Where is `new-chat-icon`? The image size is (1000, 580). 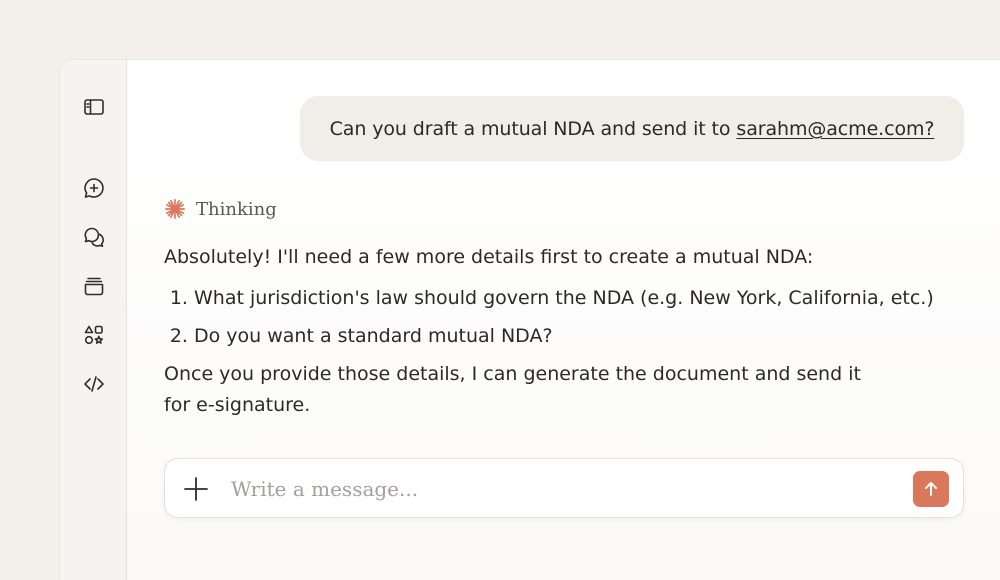 new-chat-icon is located at coordinates (94, 188).